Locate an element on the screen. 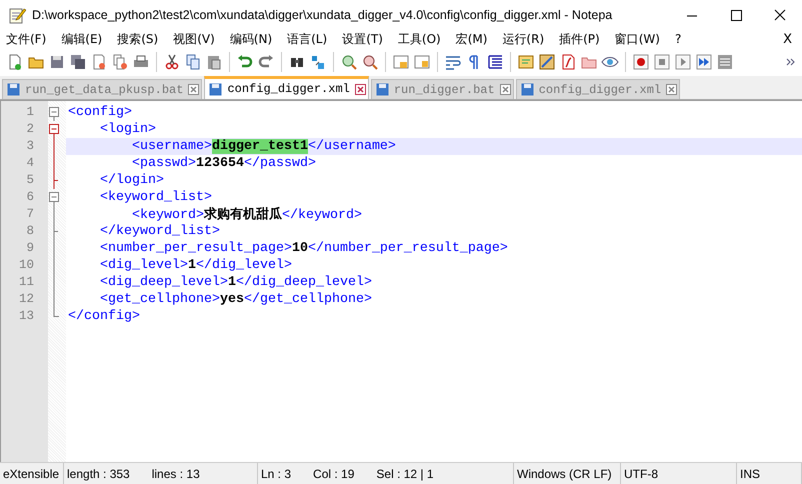 The image size is (802, 484). menu-item: 设置(T) is located at coordinates (362, 39).